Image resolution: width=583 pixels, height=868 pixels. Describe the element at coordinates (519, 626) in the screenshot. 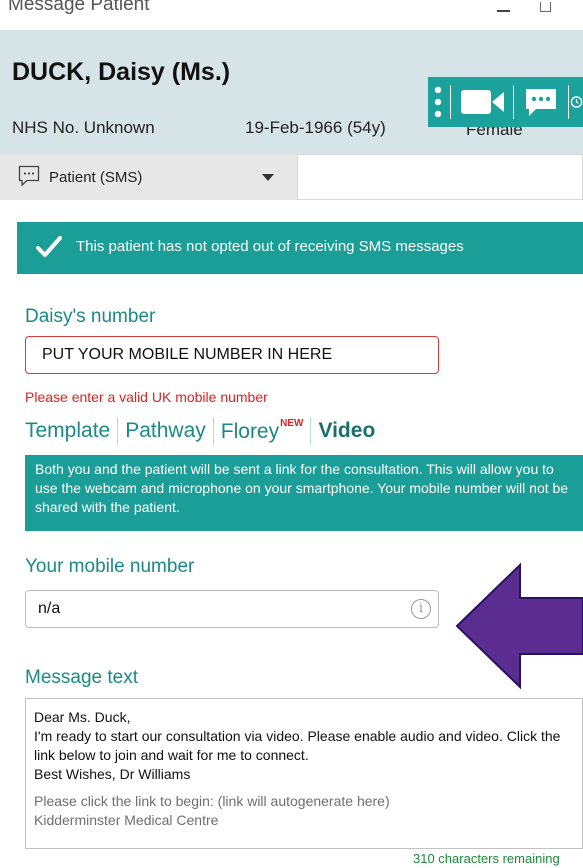

I see `pointer-arrow-icon` at that location.